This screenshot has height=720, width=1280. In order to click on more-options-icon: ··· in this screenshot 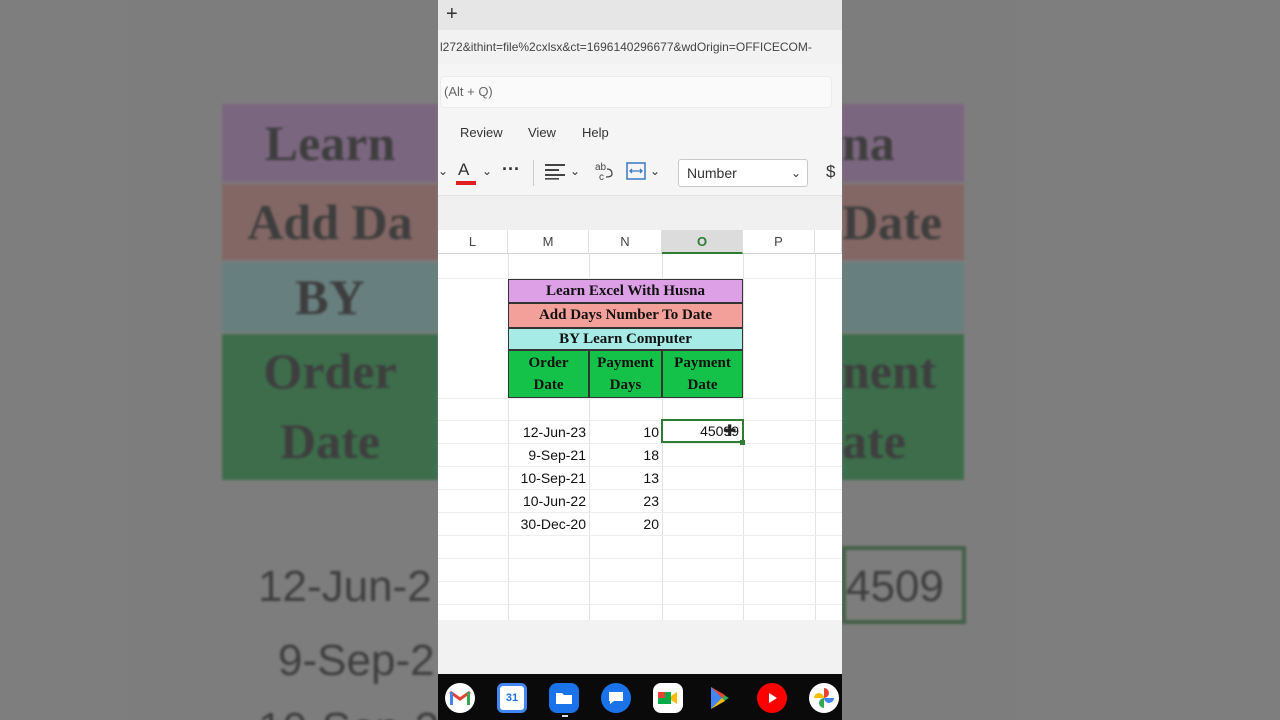, I will do `click(511, 169)`.